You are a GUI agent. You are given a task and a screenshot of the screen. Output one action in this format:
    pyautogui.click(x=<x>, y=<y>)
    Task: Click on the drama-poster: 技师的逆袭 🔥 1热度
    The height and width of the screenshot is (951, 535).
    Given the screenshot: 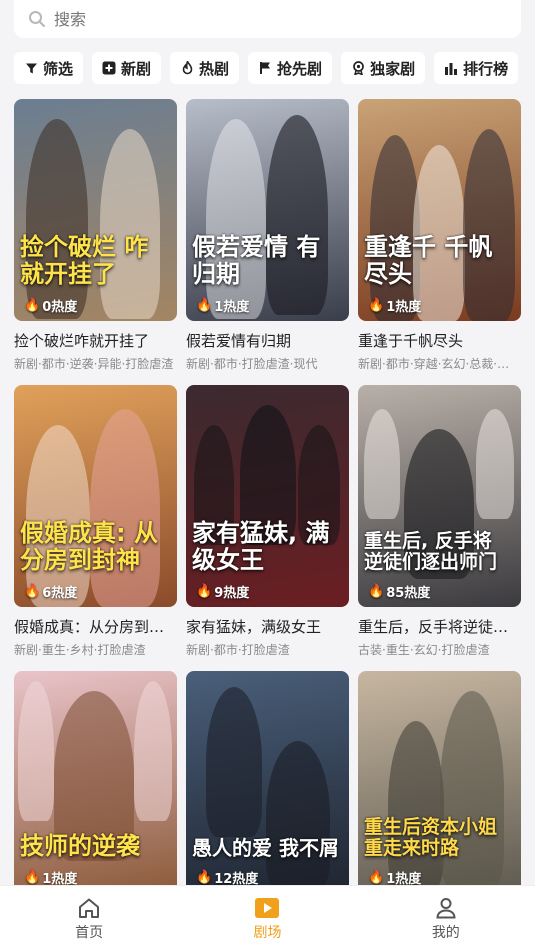 What is the action you would take?
    pyautogui.click(x=95, y=782)
    